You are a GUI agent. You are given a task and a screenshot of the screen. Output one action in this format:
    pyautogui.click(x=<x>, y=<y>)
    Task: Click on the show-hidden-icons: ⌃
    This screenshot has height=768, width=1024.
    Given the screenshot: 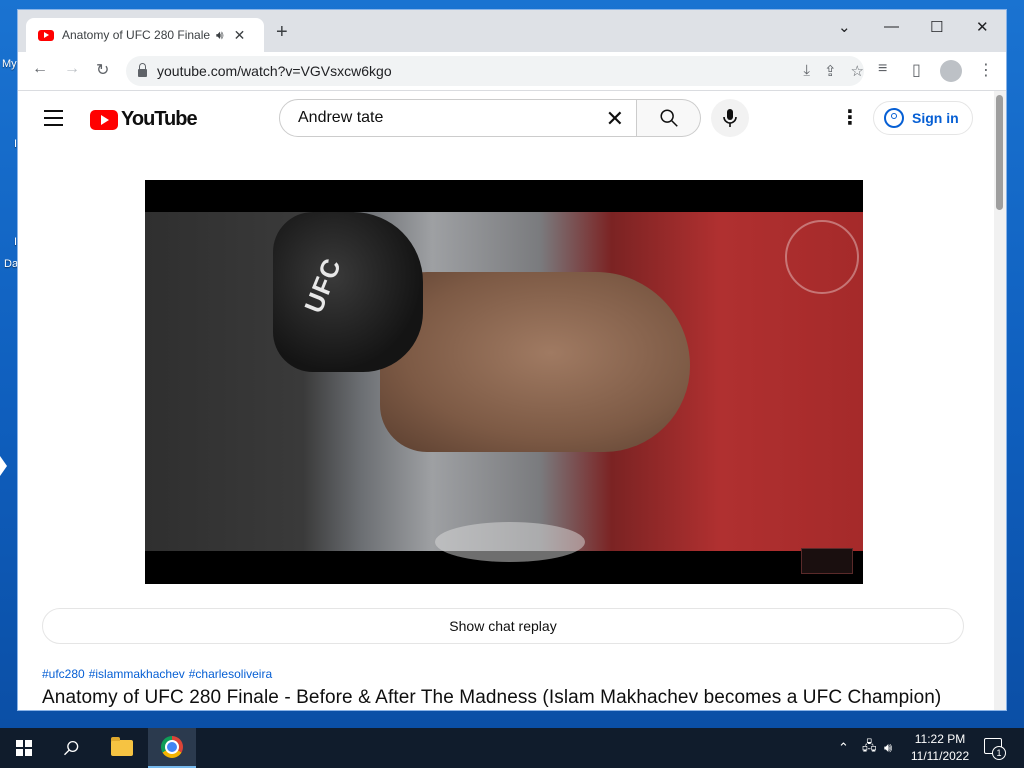 What is the action you would take?
    pyautogui.click(x=843, y=748)
    